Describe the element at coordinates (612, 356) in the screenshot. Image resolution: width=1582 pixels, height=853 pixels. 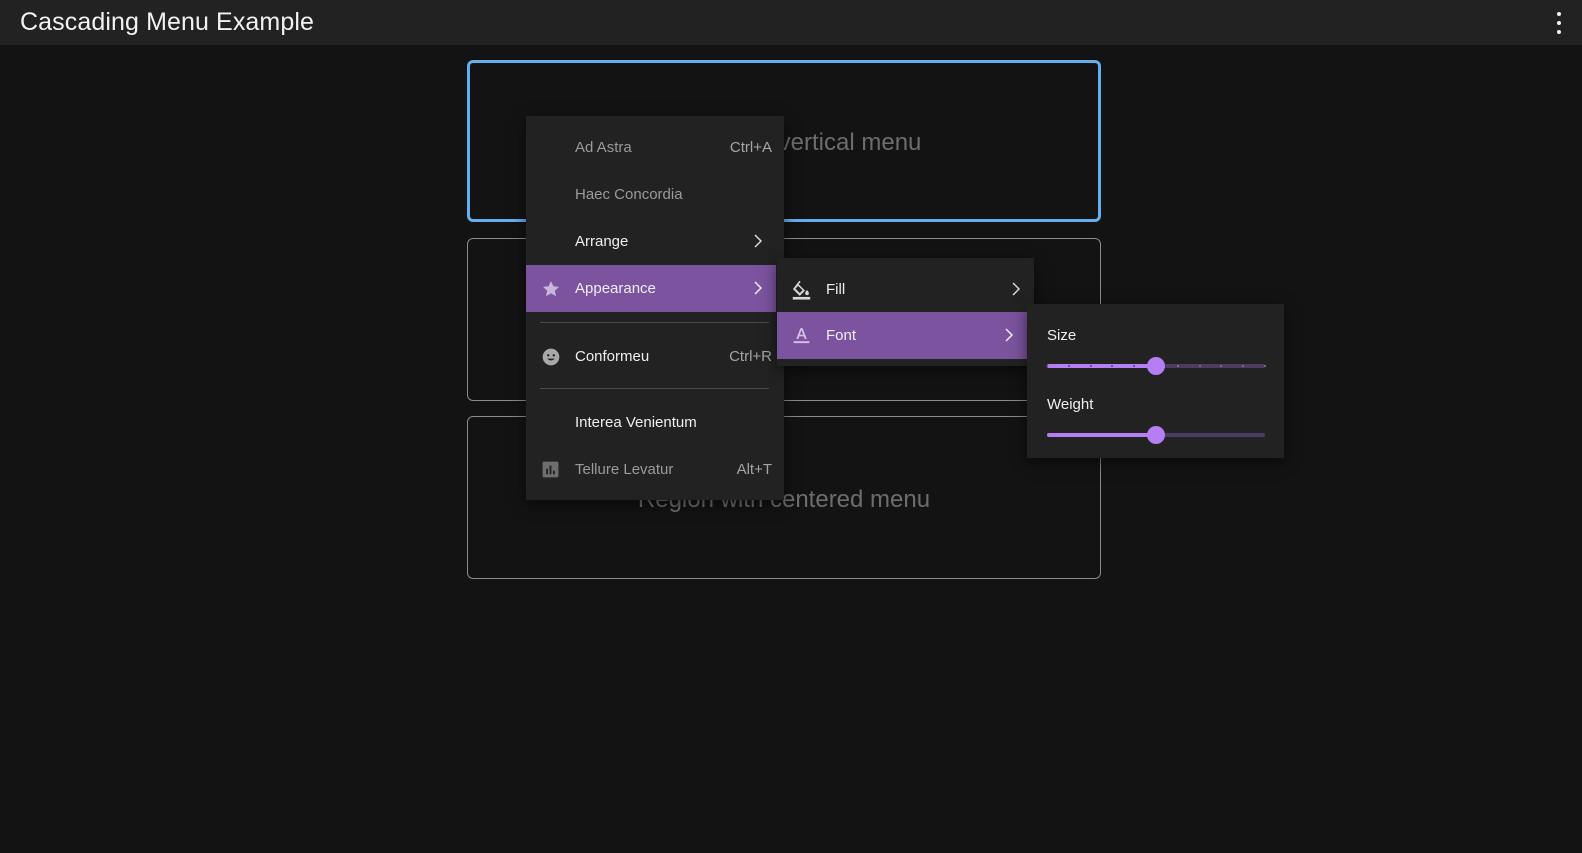
I see `menu-item-label: Conformeu` at that location.